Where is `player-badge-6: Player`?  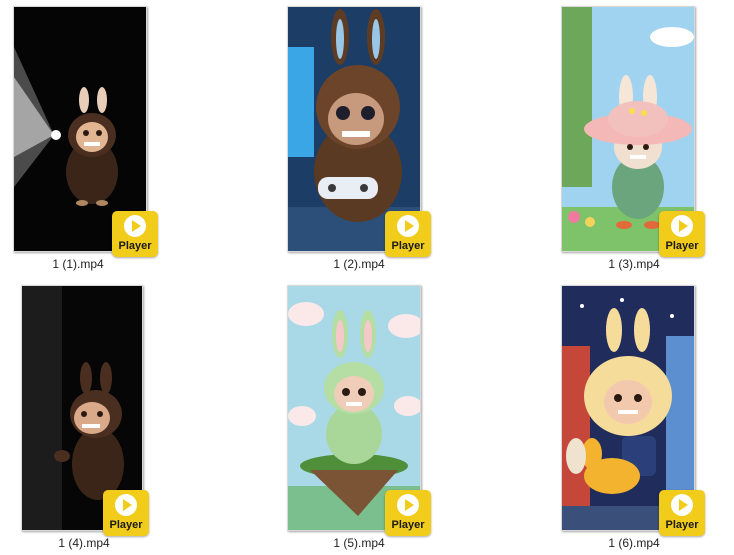 player-badge-6: Player is located at coordinates (682, 513).